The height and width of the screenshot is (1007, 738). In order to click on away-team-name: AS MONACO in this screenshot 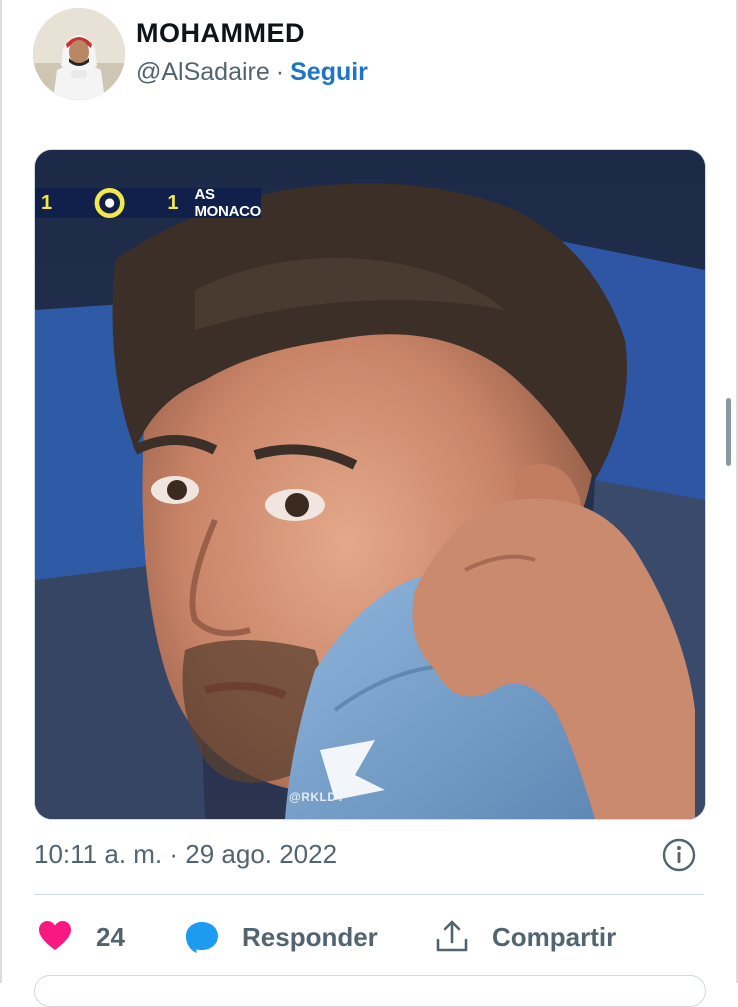, I will do `click(227, 203)`.